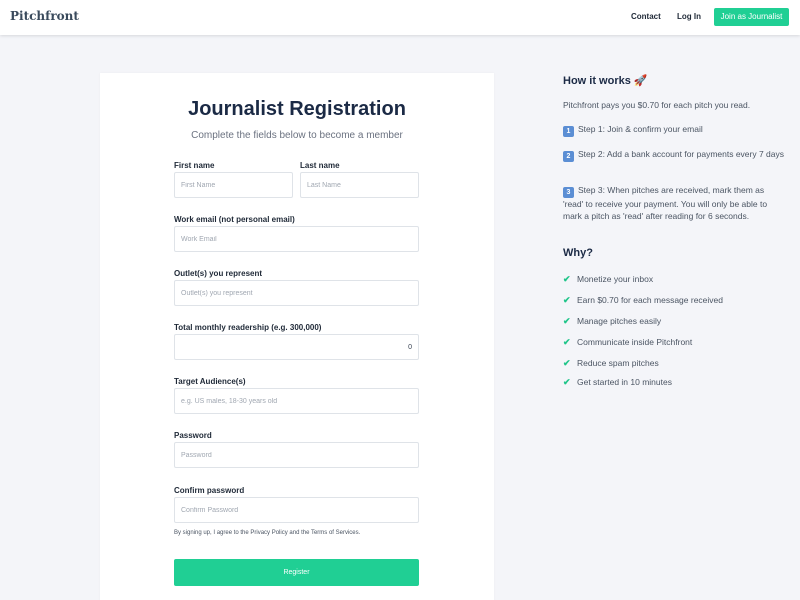 The height and width of the screenshot is (600, 800). I want to click on why-item: ✔ Reduce spam pitches, so click(611, 363).